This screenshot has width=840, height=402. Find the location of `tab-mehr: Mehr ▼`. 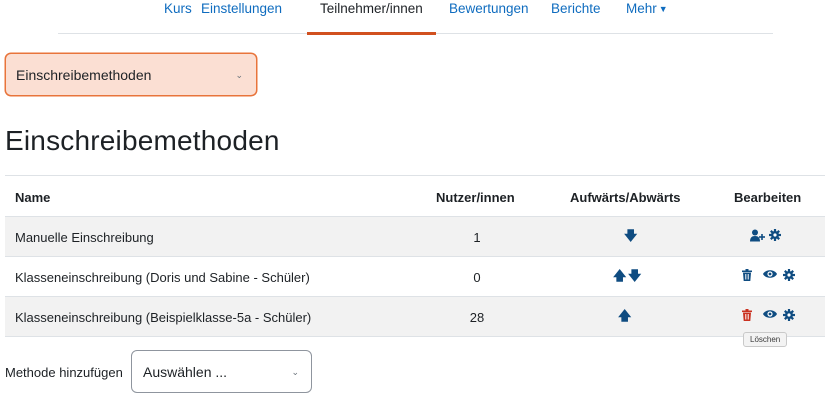

tab-mehr: Mehr ▼ is located at coordinates (647, 18).